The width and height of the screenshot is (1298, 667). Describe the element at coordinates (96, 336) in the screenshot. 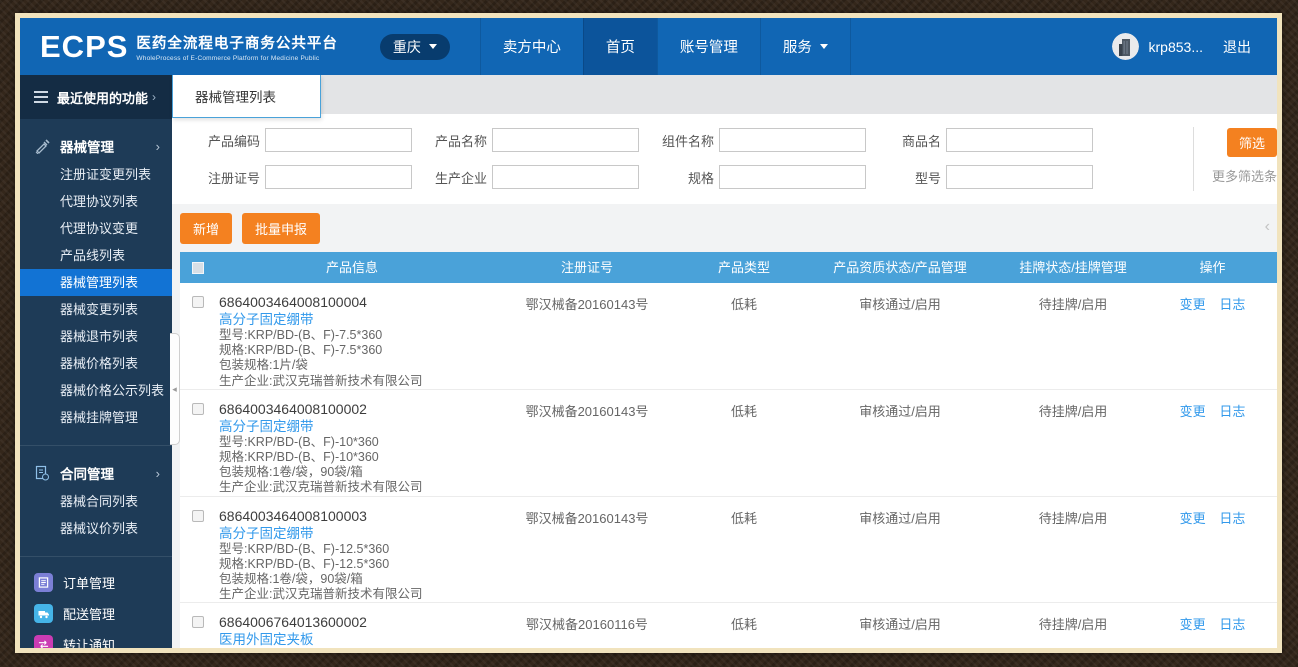

I see `sidebar-item-device-delist-list: 器械退市列表` at that location.